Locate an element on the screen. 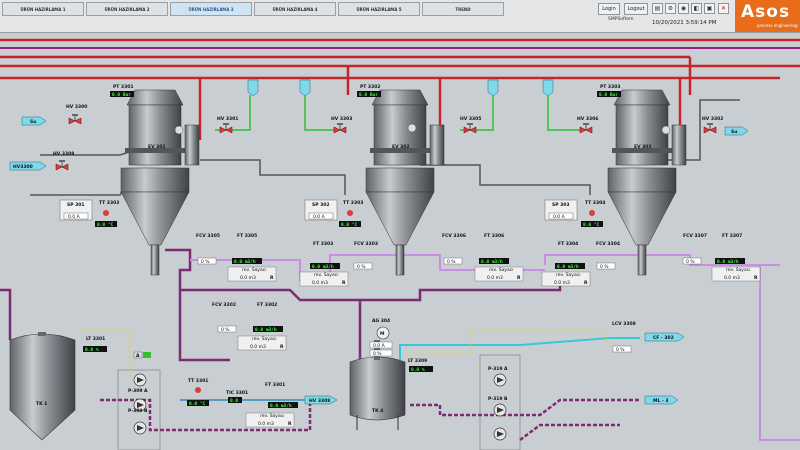  fcv3306-value: 0 % is located at coordinates (451, 262).